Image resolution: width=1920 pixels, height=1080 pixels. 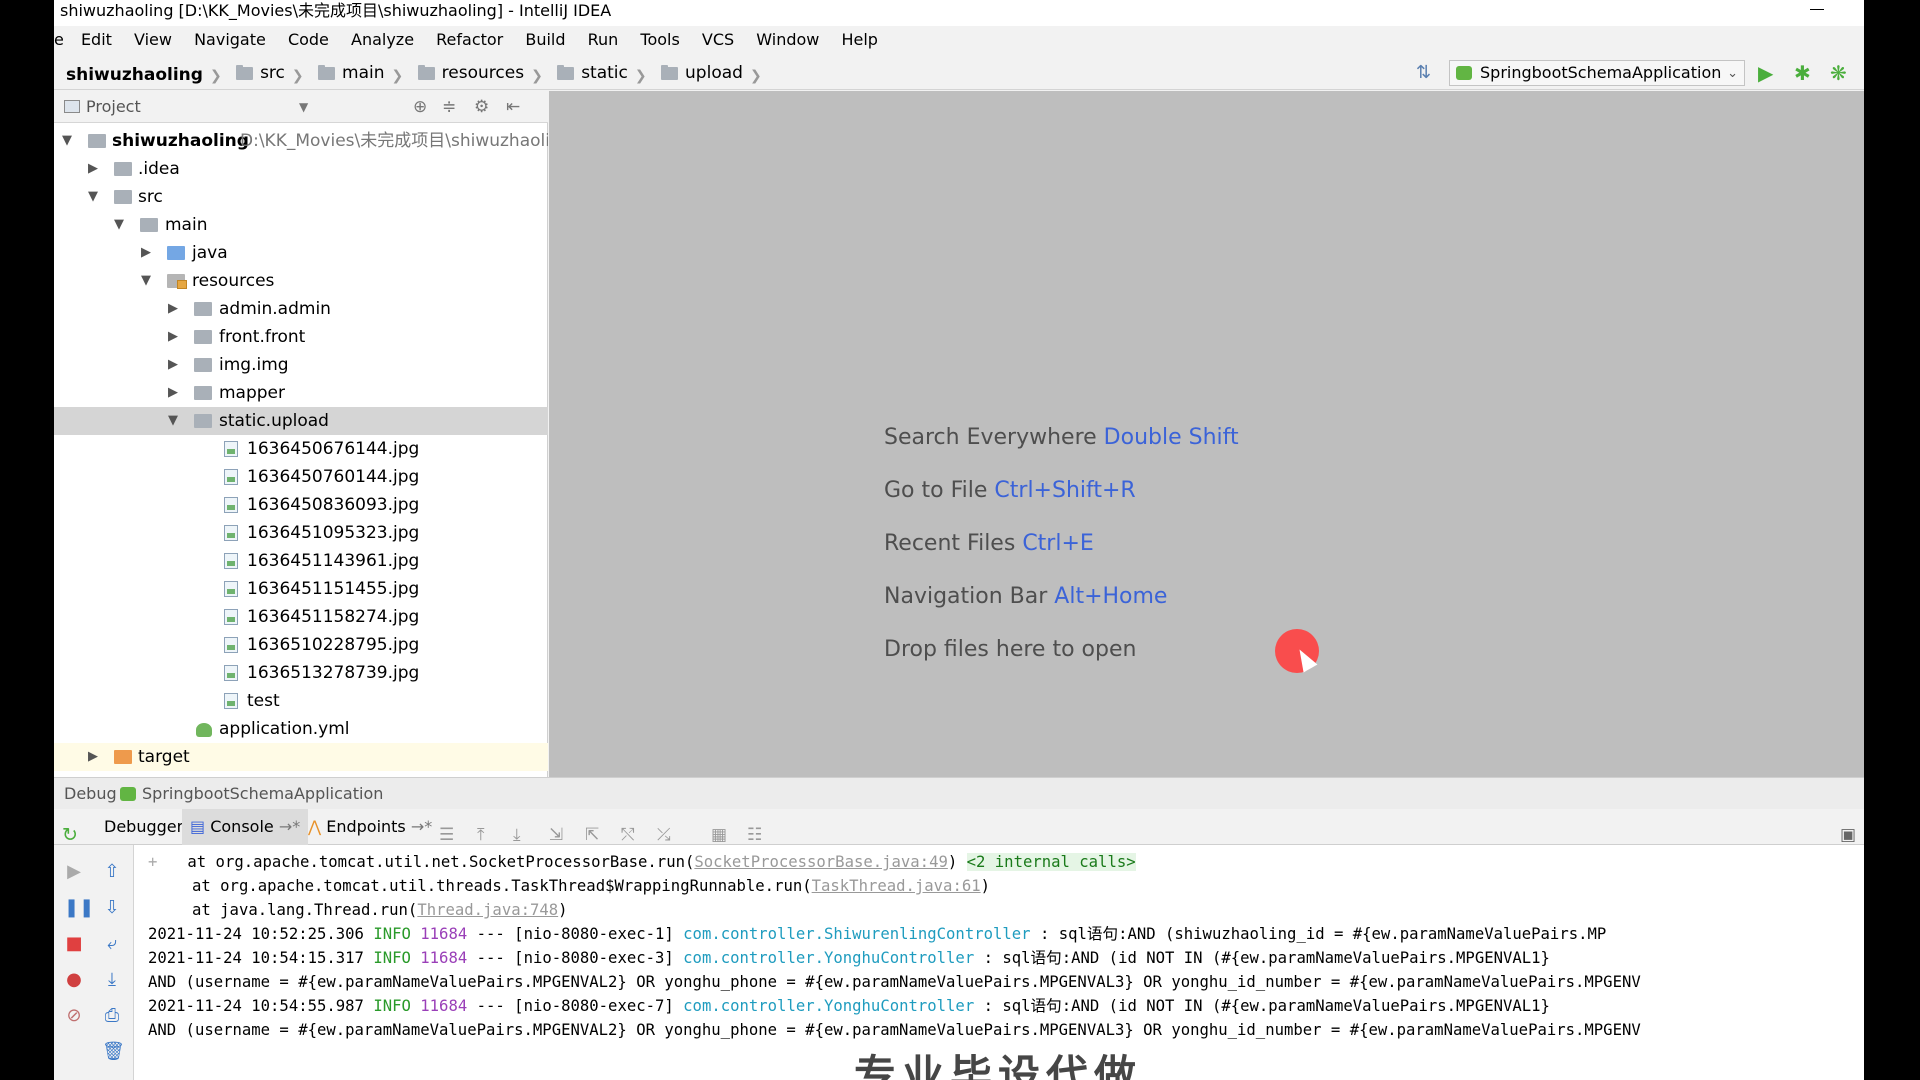 I want to click on scroll-to-end-icon: ⤓, so click(x=112, y=980).